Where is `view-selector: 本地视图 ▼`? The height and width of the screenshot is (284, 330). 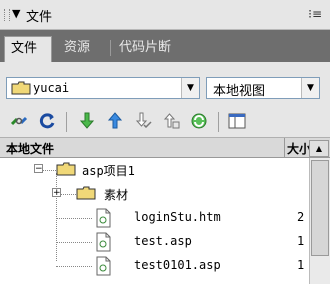
view-selector: 本地视图 ▼ is located at coordinates (263, 88).